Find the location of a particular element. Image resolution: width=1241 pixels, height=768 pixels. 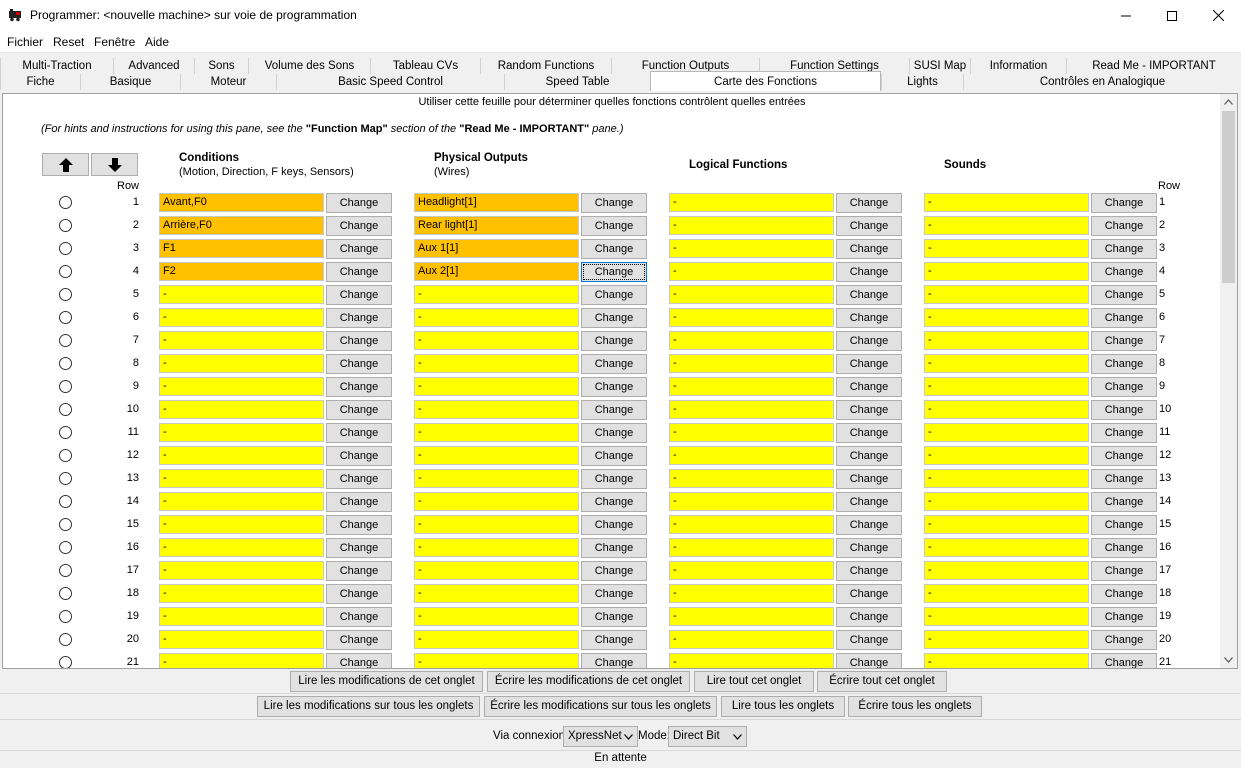

read-changes-tab-button: Lire les modifications de cet onglet is located at coordinates (386, 681).